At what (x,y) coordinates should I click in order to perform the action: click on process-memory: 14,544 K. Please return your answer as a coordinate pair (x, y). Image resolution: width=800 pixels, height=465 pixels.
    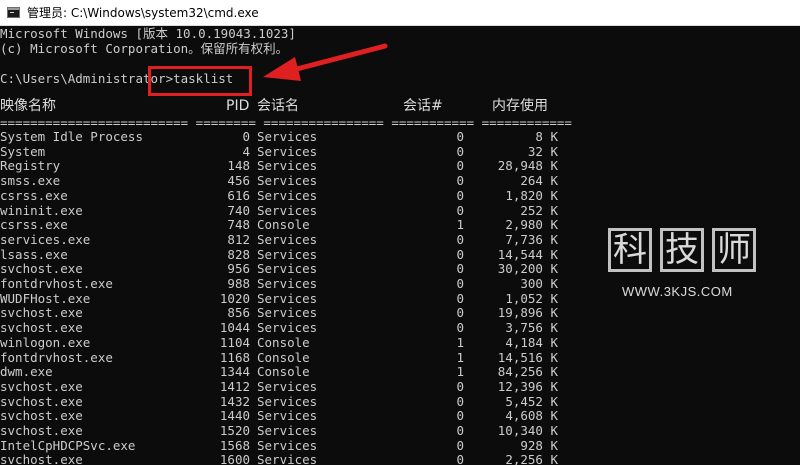
    Looking at the image, I should click on (527, 254).